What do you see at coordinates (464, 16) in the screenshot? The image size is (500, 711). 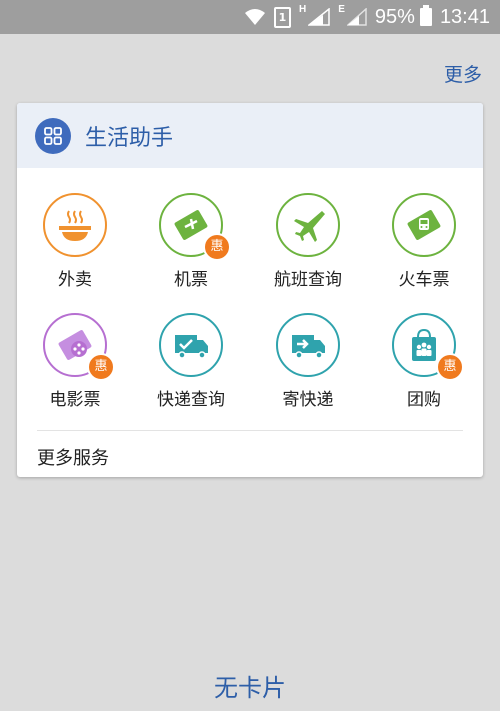 I see `clock: 13:41` at bounding box center [464, 16].